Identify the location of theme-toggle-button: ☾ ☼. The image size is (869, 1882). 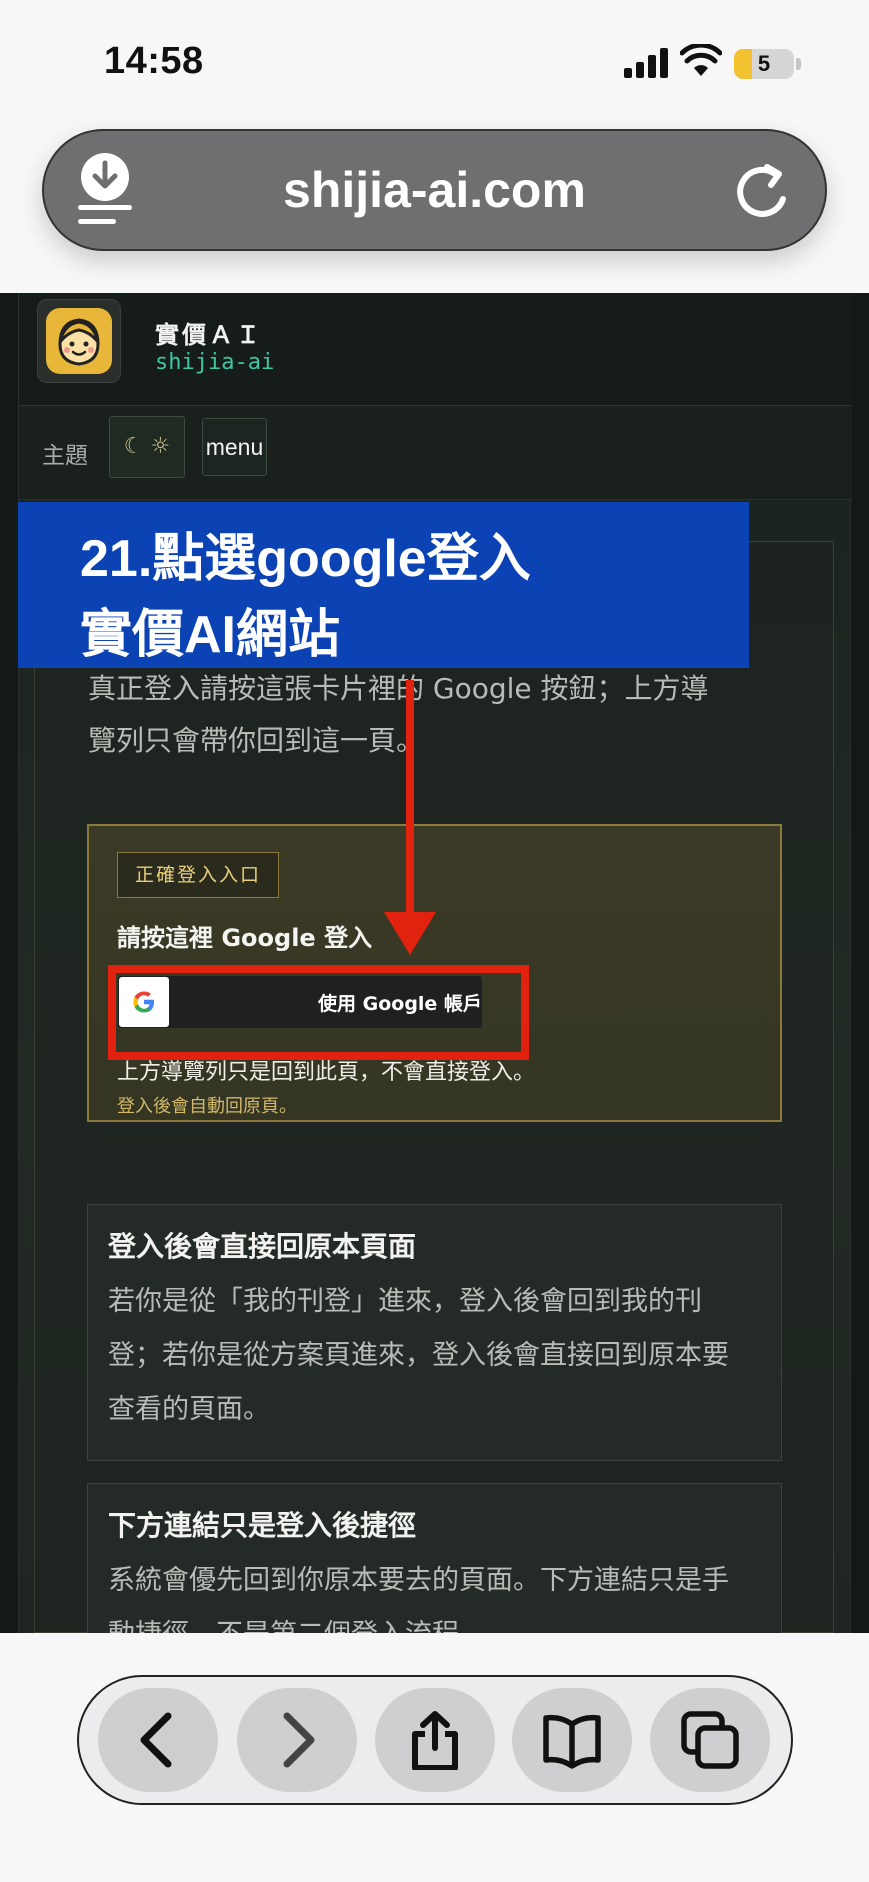
(147, 447).